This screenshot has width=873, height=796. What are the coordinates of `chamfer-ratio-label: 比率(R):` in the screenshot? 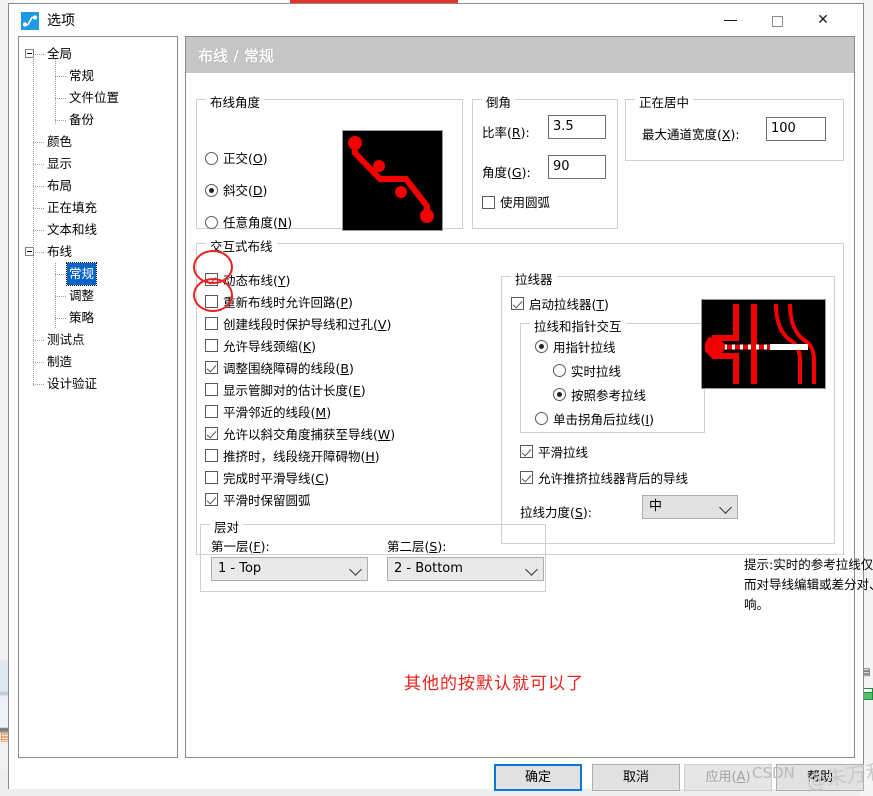 It's located at (506, 132).